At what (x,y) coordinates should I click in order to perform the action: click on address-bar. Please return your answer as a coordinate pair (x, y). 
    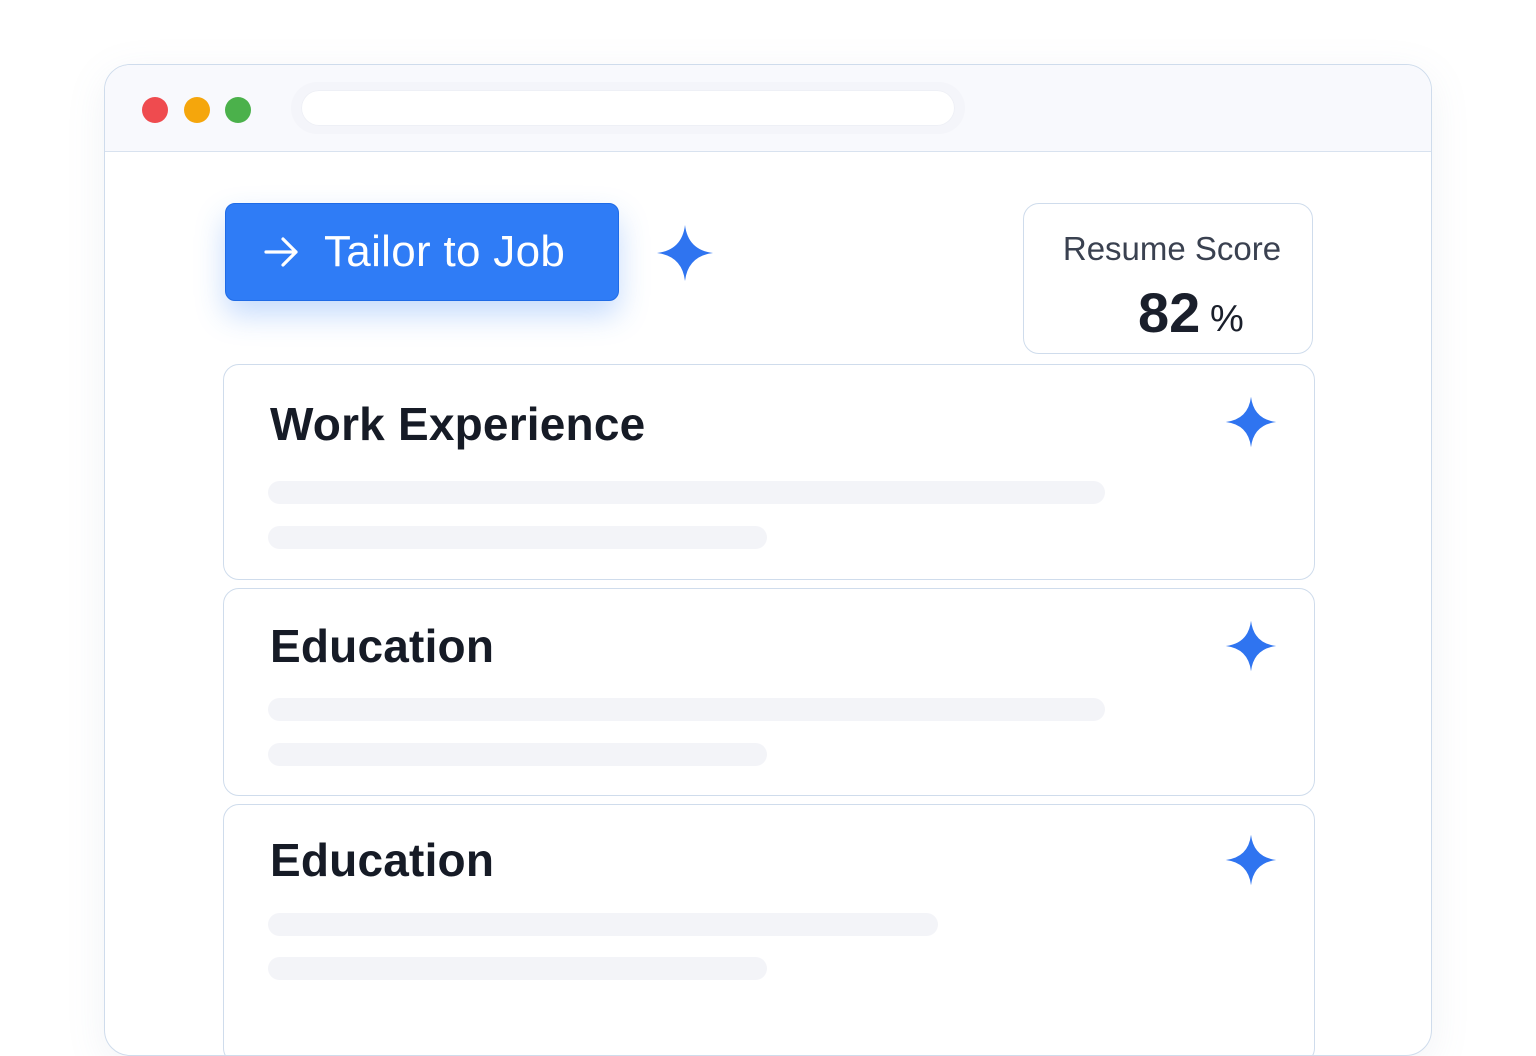
    Looking at the image, I should click on (628, 108).